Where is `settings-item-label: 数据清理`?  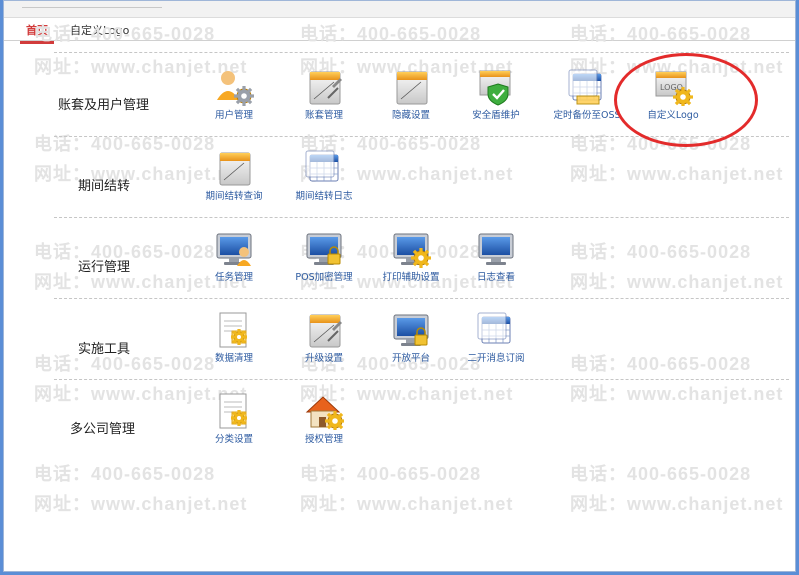 settings-item-label: 数据清理 is located at coordinates (233, 358).